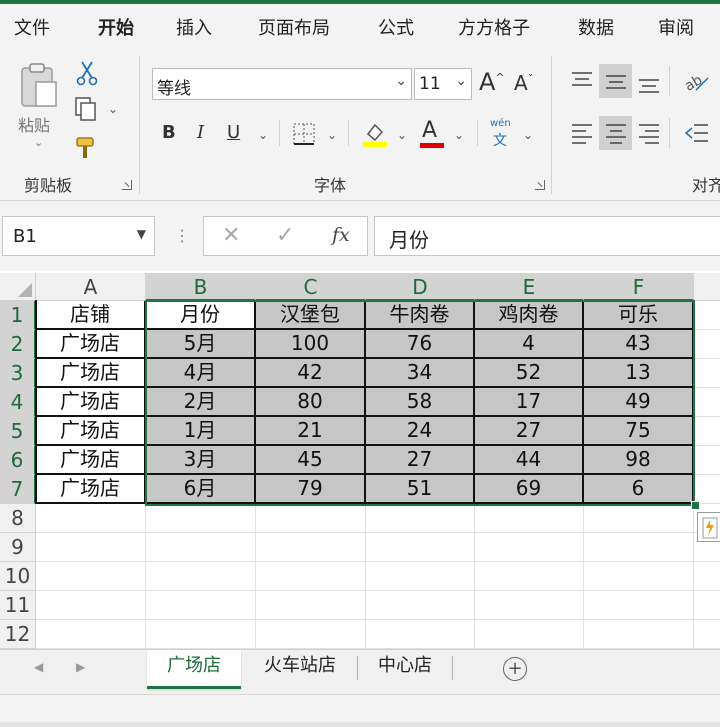  I want to click on cell-a11, so click(91, 605).